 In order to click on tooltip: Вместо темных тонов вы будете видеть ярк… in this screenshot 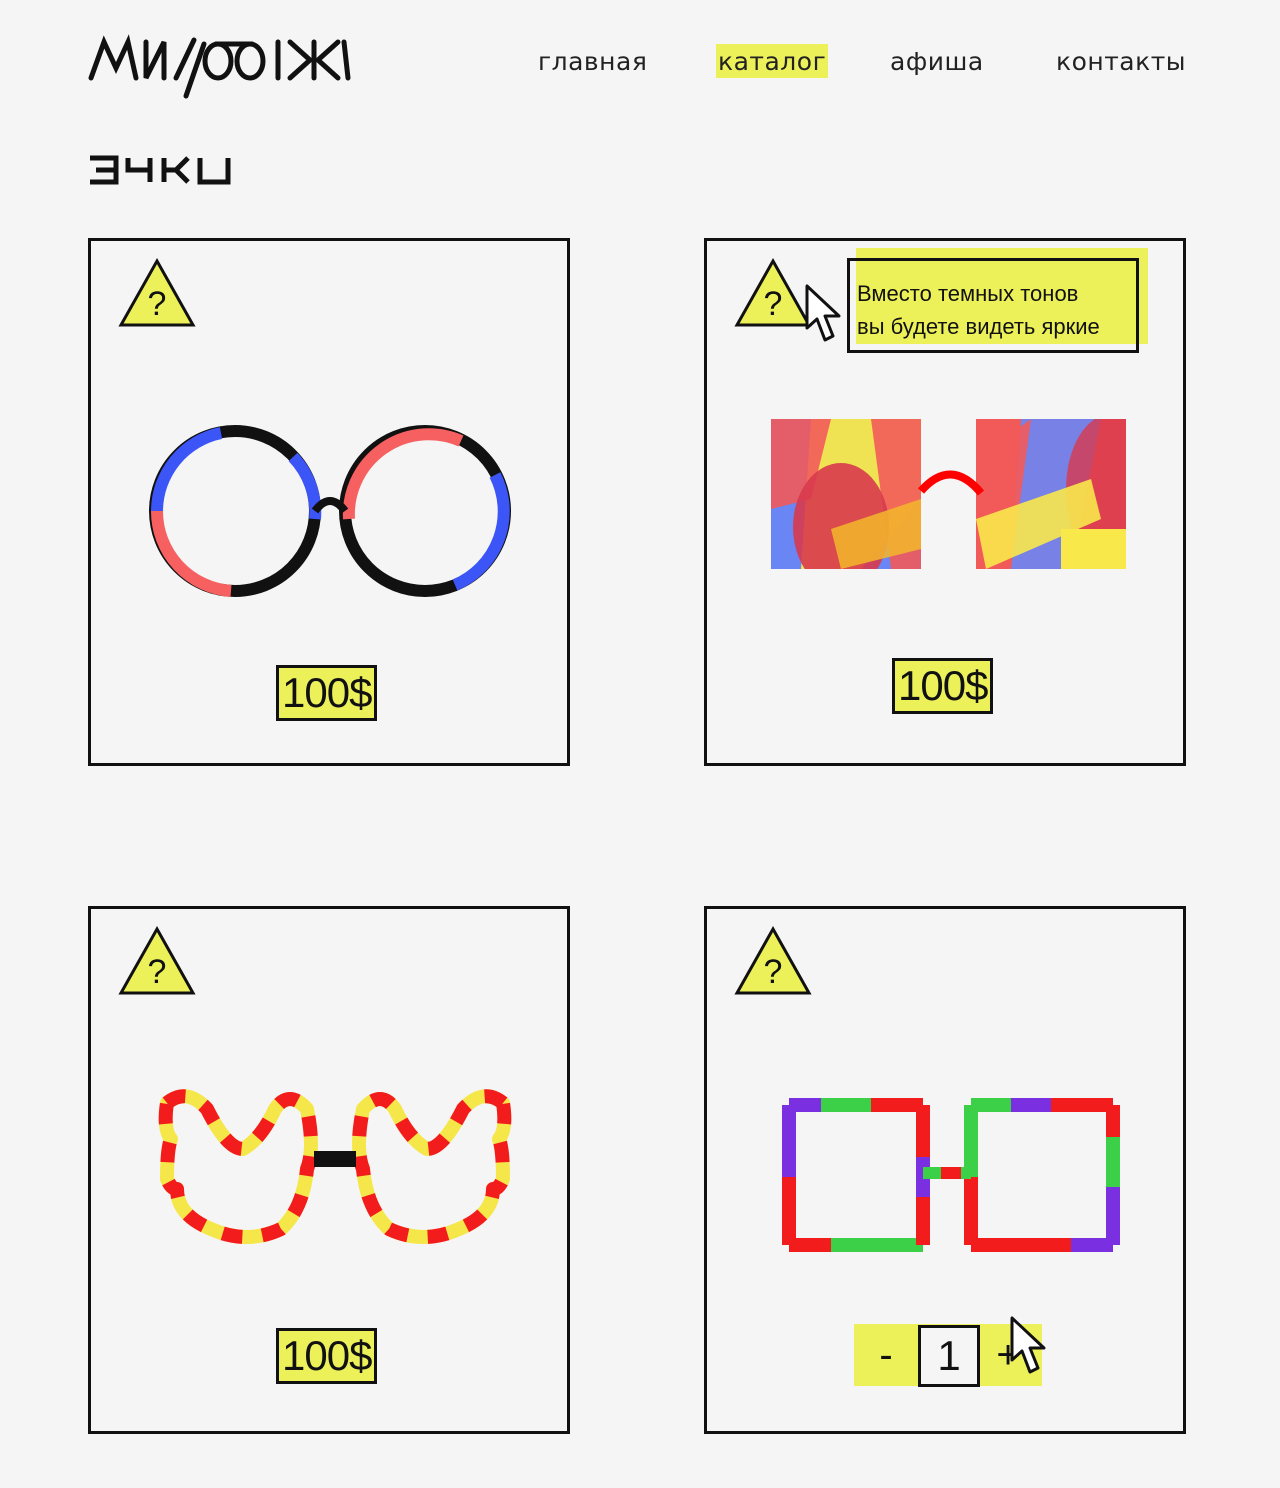, I will do `click(993, 305)`.